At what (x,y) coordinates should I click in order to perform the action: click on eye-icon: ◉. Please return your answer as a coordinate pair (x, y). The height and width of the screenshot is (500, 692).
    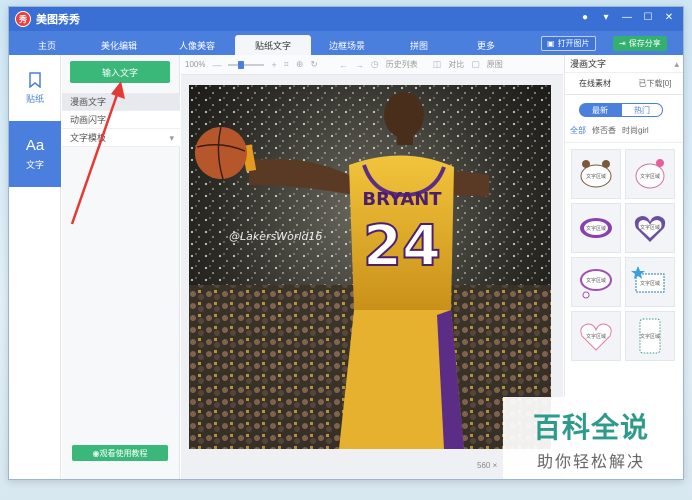
    Looking at the image, I should click on (96, 453).